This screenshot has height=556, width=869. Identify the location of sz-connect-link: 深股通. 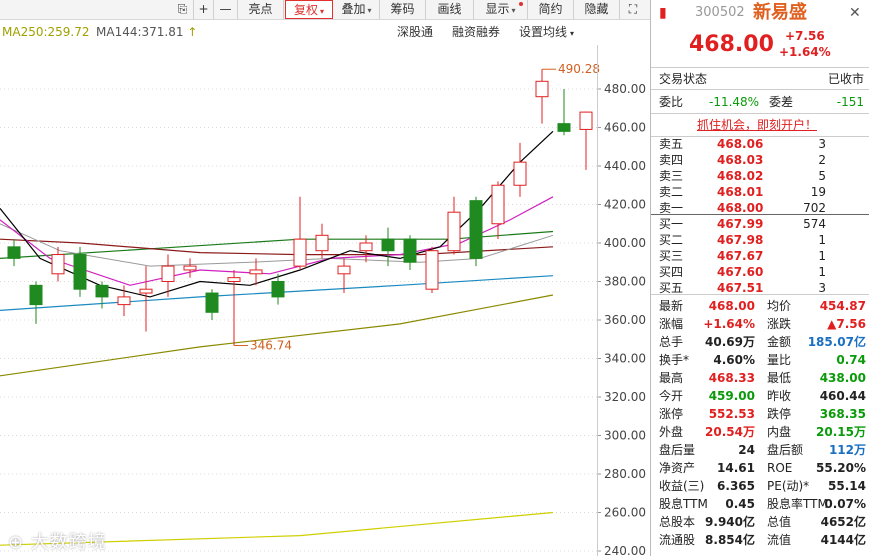
(415, 32).